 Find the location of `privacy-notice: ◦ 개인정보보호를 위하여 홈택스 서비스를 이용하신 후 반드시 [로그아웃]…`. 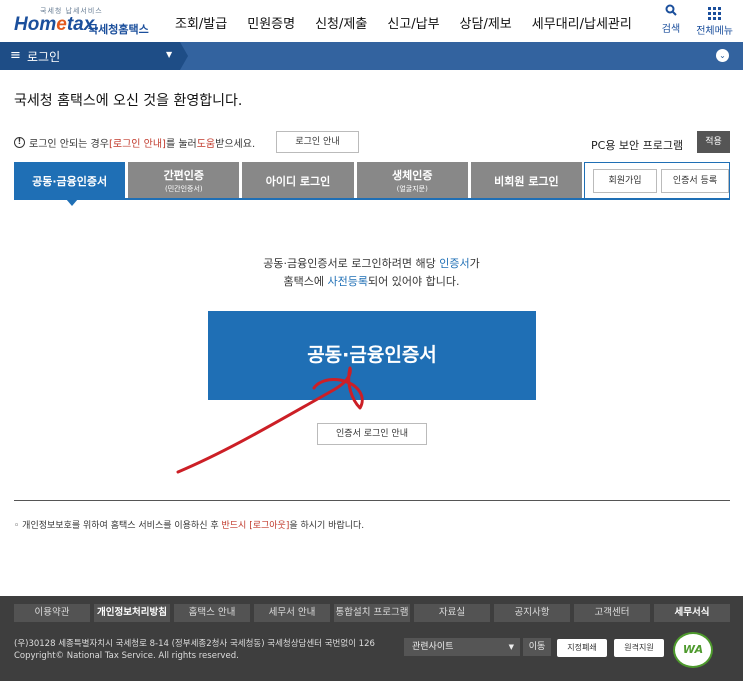

privacy-notice: ◦ 개인정보보호를 위하여 홈택스 서비스를 이용하신 후 반드시 [로그아웃]… is located at coordinates (189, 526).